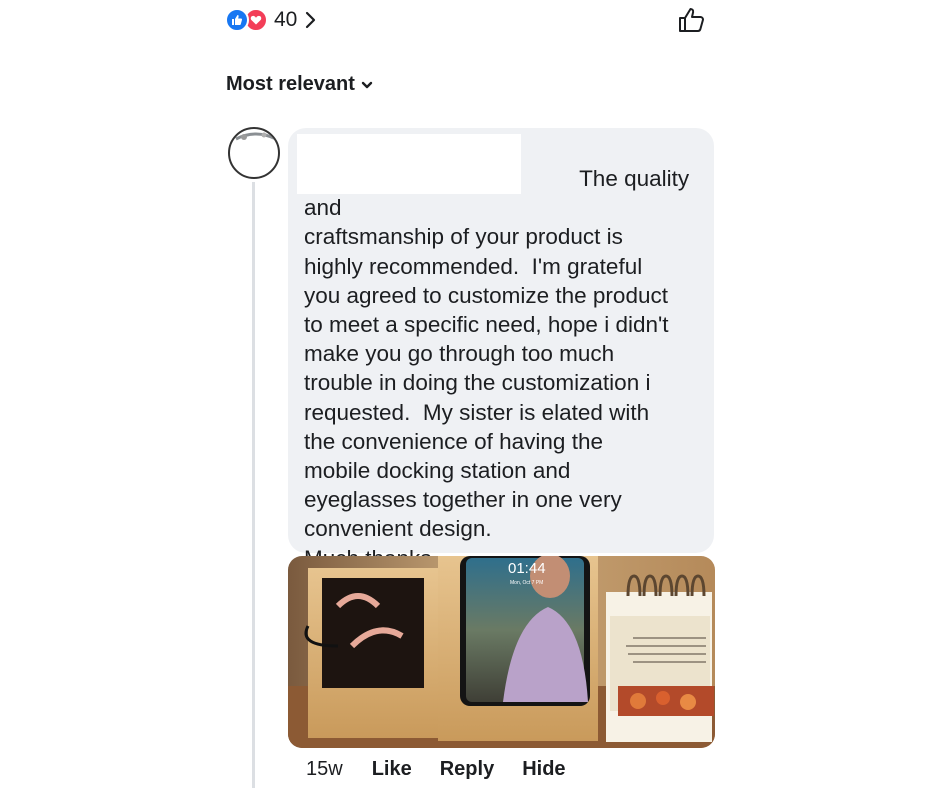  What do you see at coordinates (254, 153) in the screenshot?
I see `avatar` at bounding box center [254, 153].